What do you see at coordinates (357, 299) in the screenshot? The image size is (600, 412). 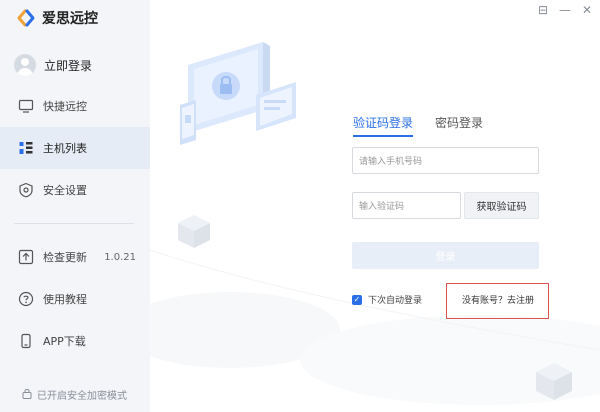 I see `checkbox-checked-icon: ✓` at bounding box center [357, 299].